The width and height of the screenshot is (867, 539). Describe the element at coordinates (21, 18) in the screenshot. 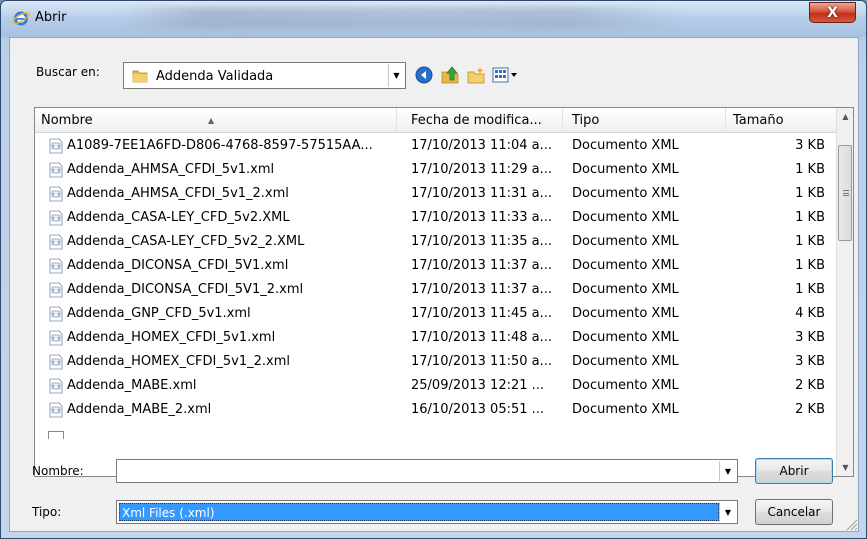

I see `ie-icon` at that location.